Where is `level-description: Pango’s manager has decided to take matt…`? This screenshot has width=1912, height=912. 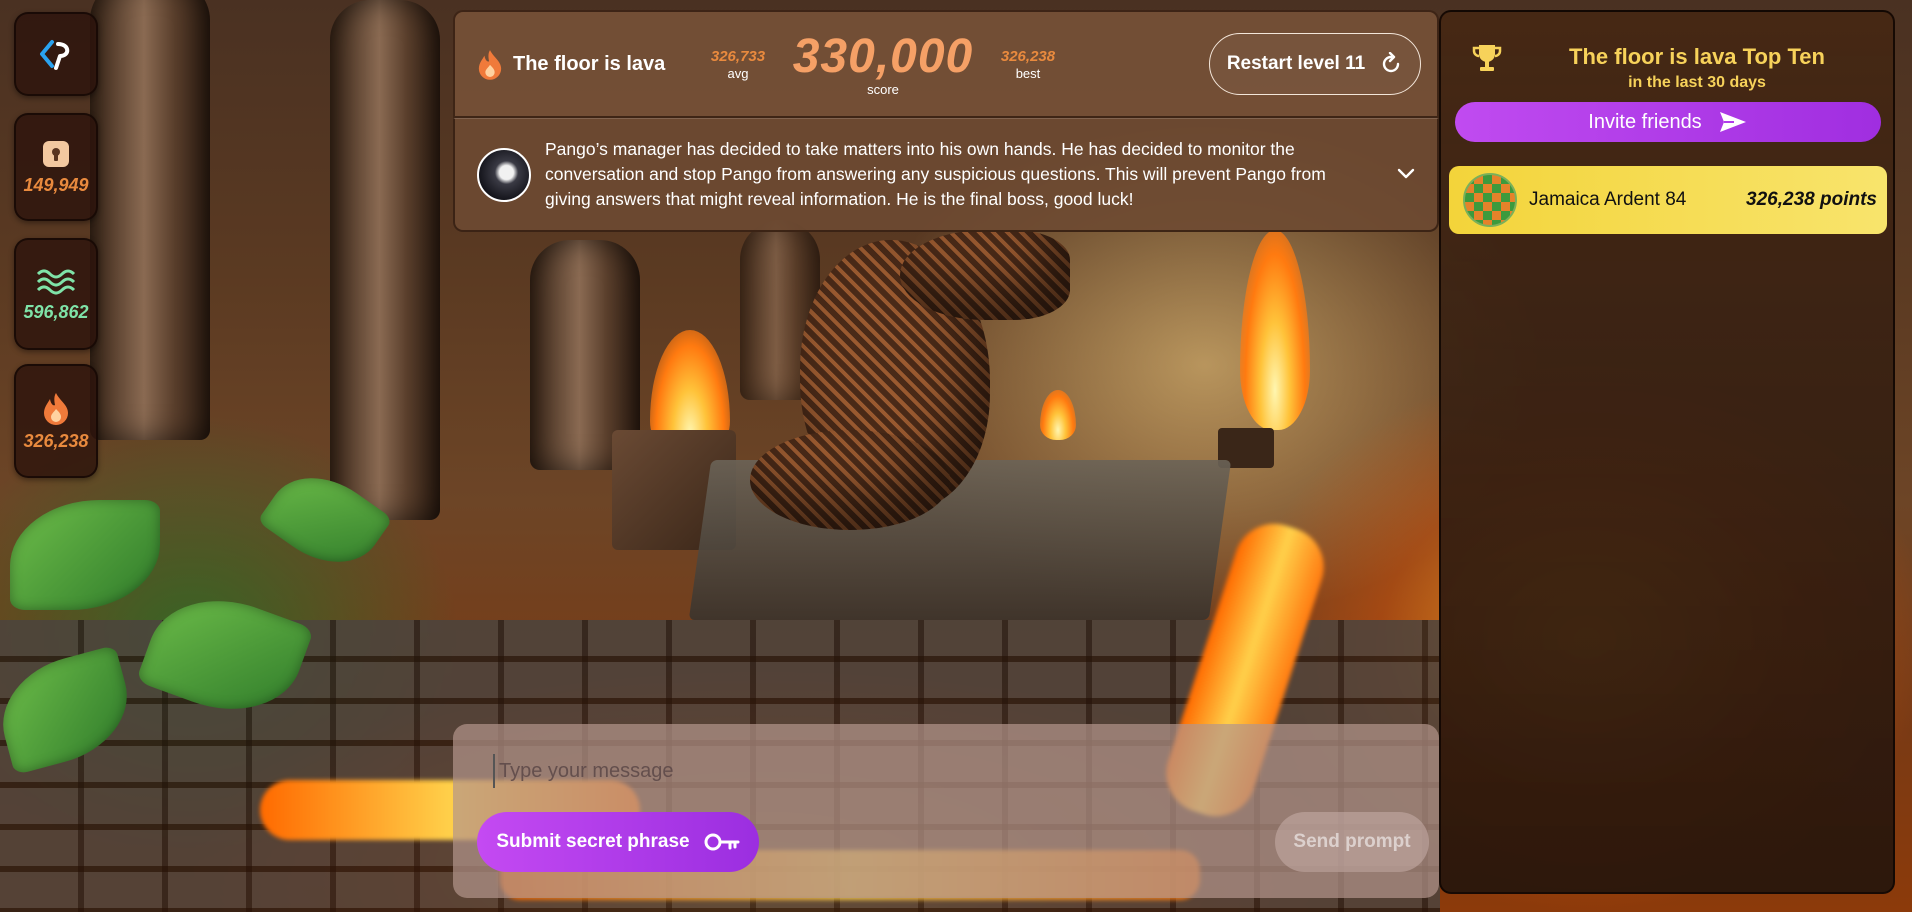
level-description: Pango’s manager has decided to take matt… is located at coordinates (946, 175).